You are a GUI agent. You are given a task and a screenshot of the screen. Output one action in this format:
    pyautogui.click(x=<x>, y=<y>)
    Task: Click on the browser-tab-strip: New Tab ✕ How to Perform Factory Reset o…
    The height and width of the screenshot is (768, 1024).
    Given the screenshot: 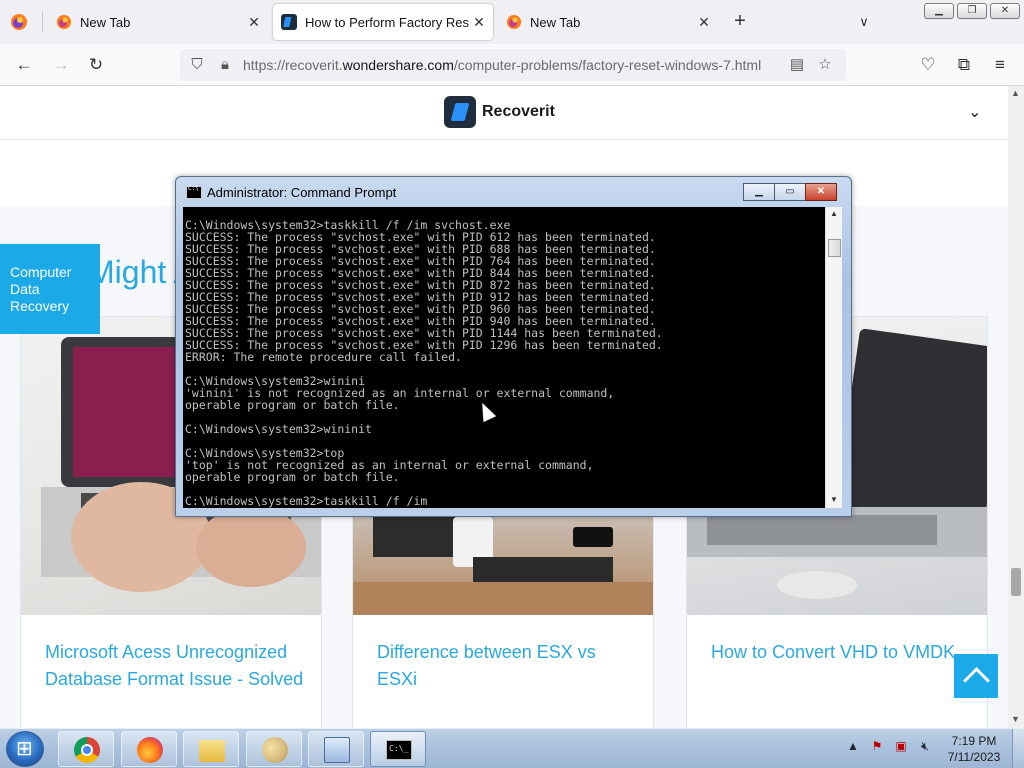 What is the action you would take?
    pyautogui.click(x=512, y=22)
    